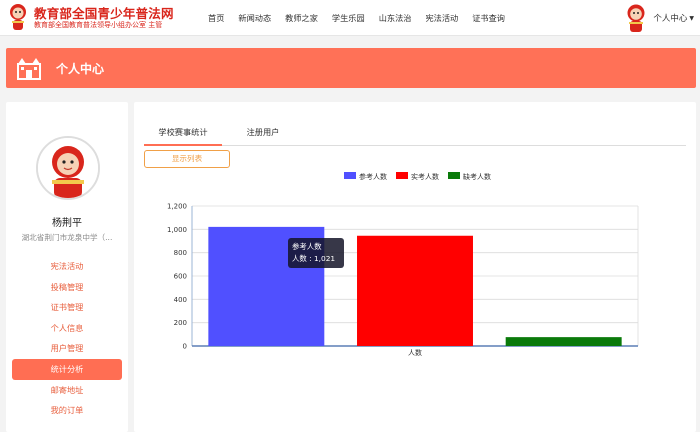  Describe the element at coordinates (351, 68) in the screenshot. I see `page-banner: 个人中心` at that location.